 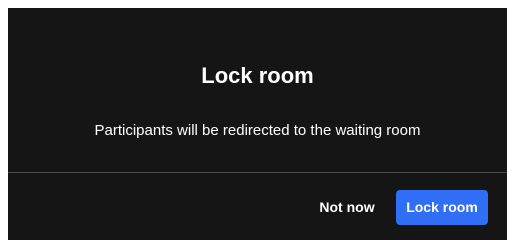 I want to click on dialog-title: Lock room, so click(x=257, y=75).